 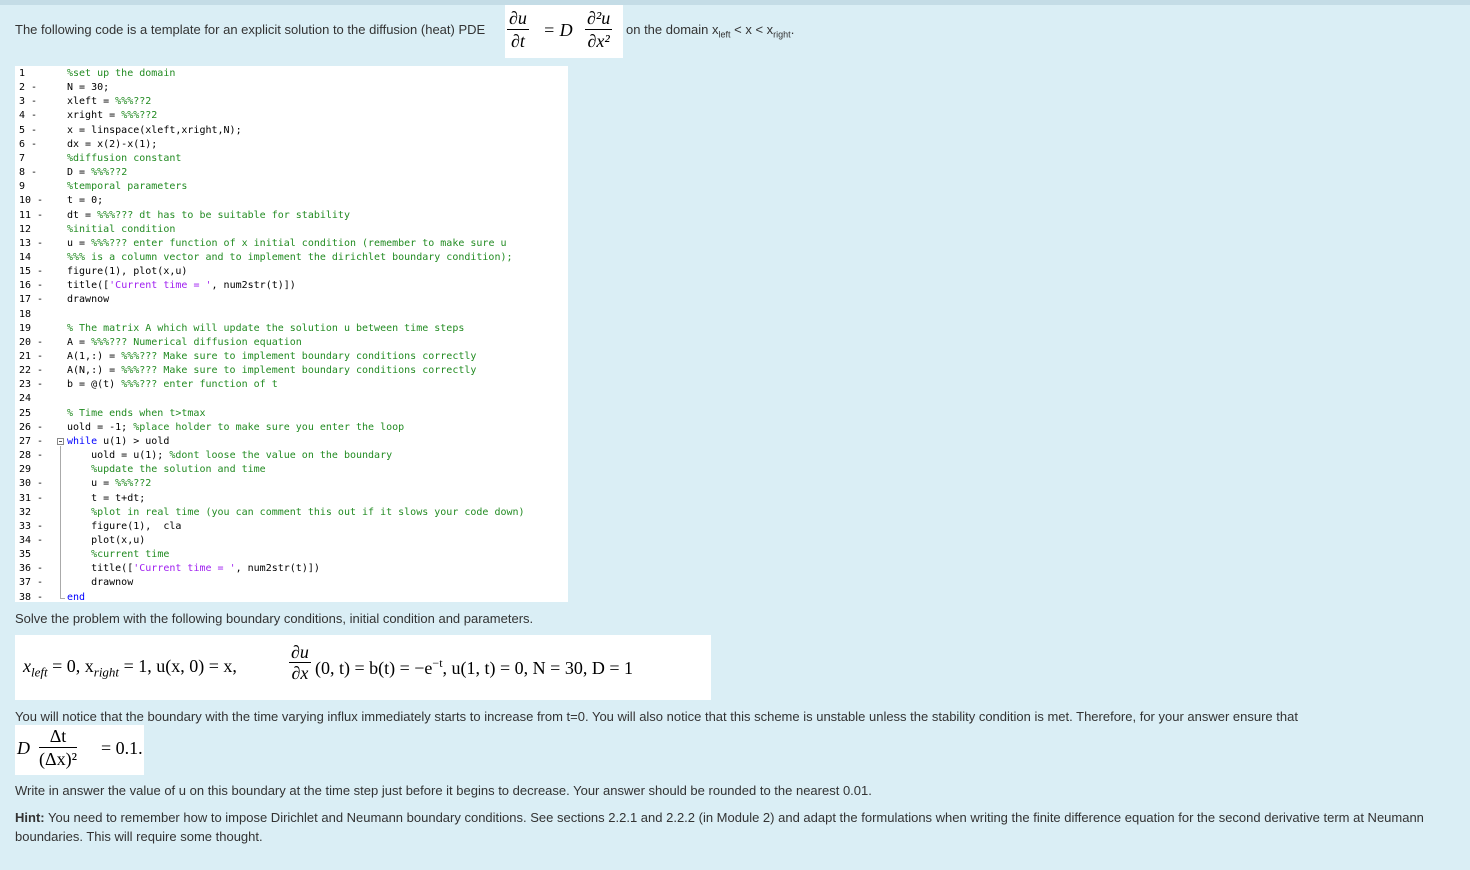 What do you see at coordinates (106, 672) in the screenshot?
I see `bc-right-sub: right` at bounding box center [106, 672].